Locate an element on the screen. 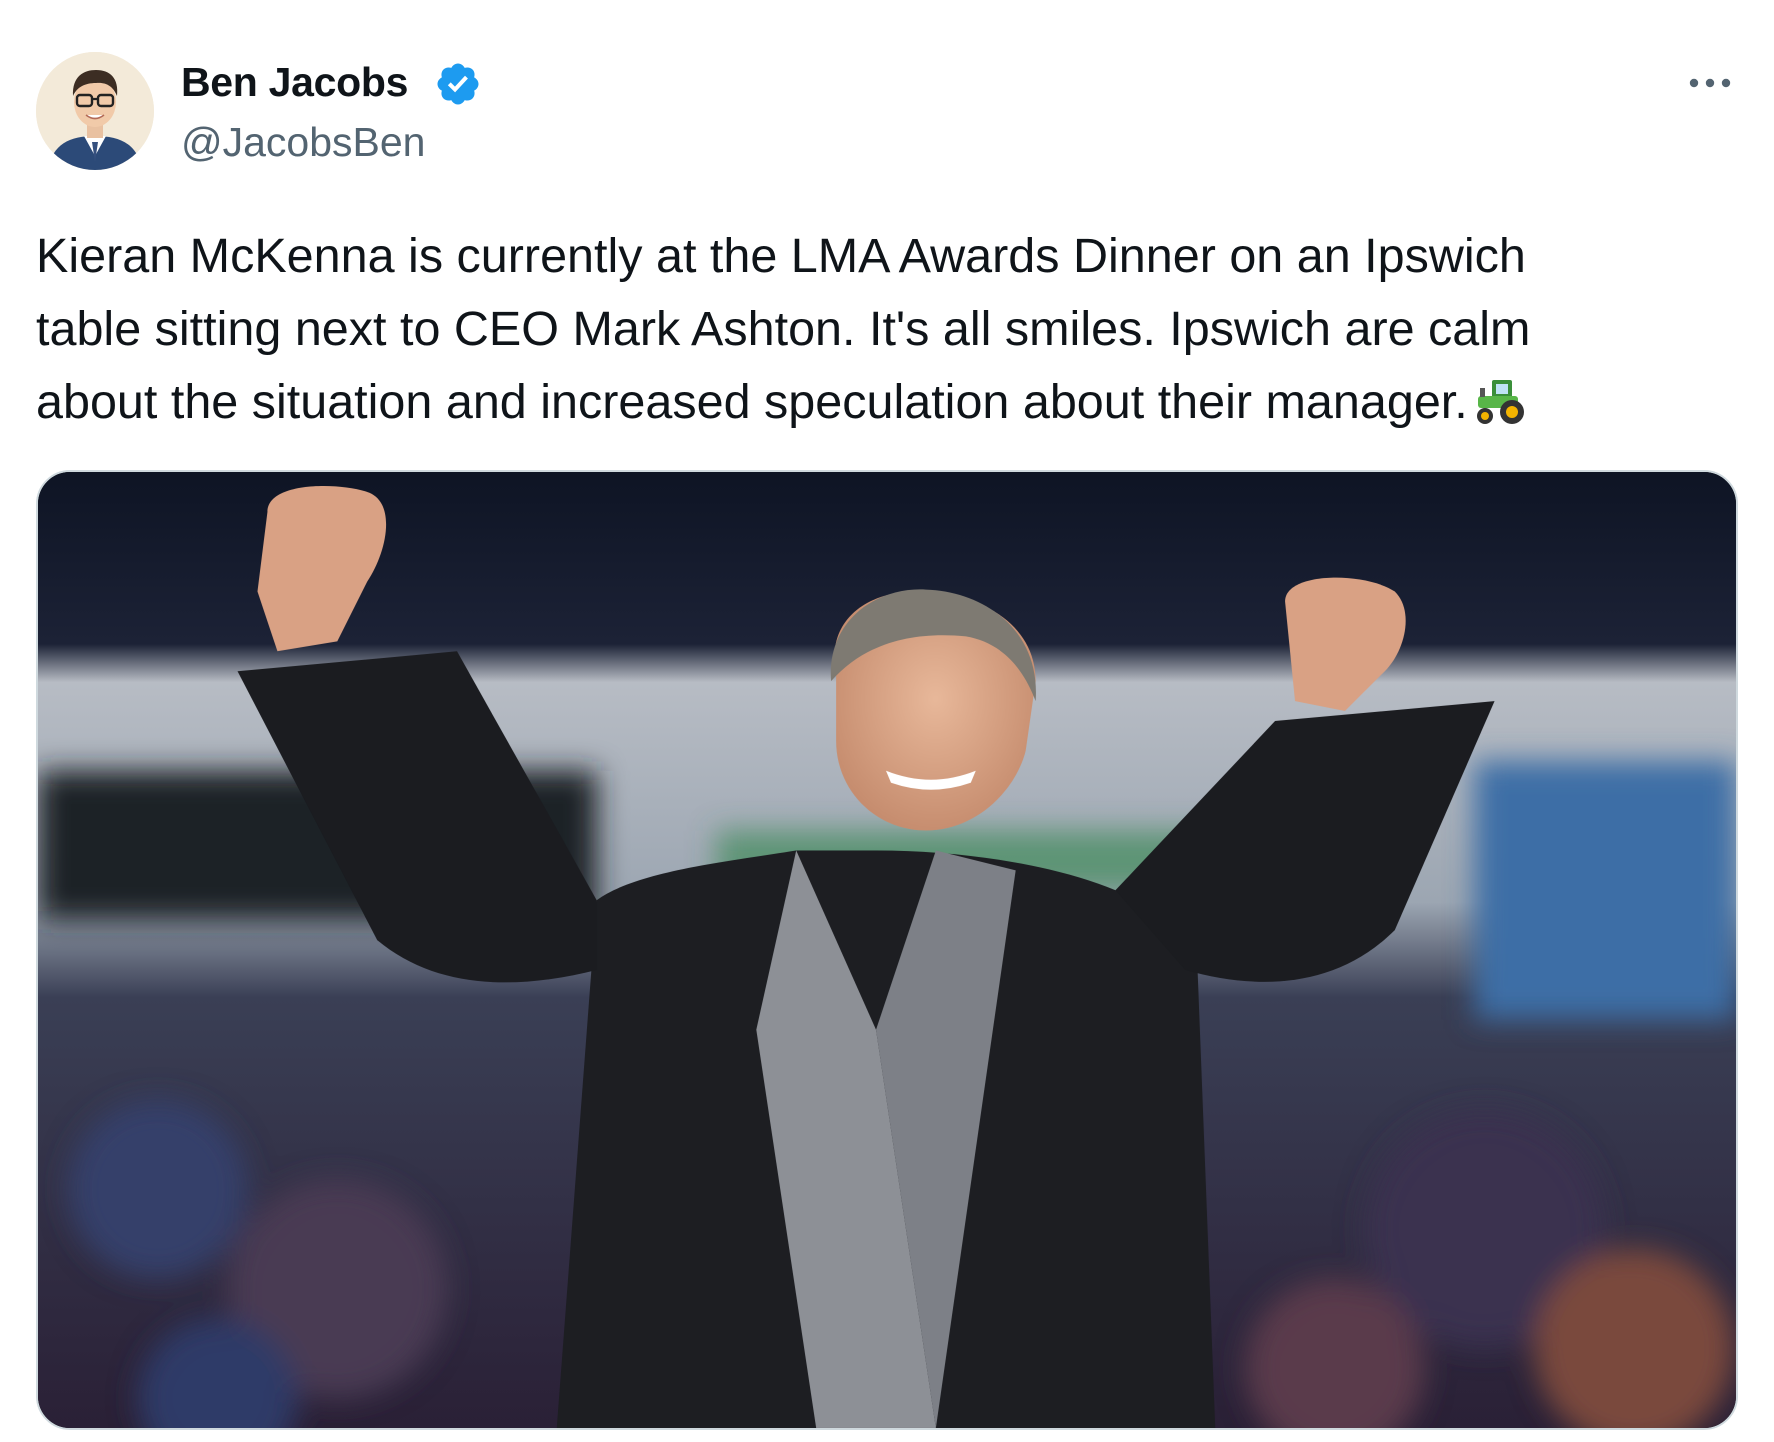 Image resolution: width=1774 pixels, height=1442 pixels. avatar-image is located at coordinates (95, 111).